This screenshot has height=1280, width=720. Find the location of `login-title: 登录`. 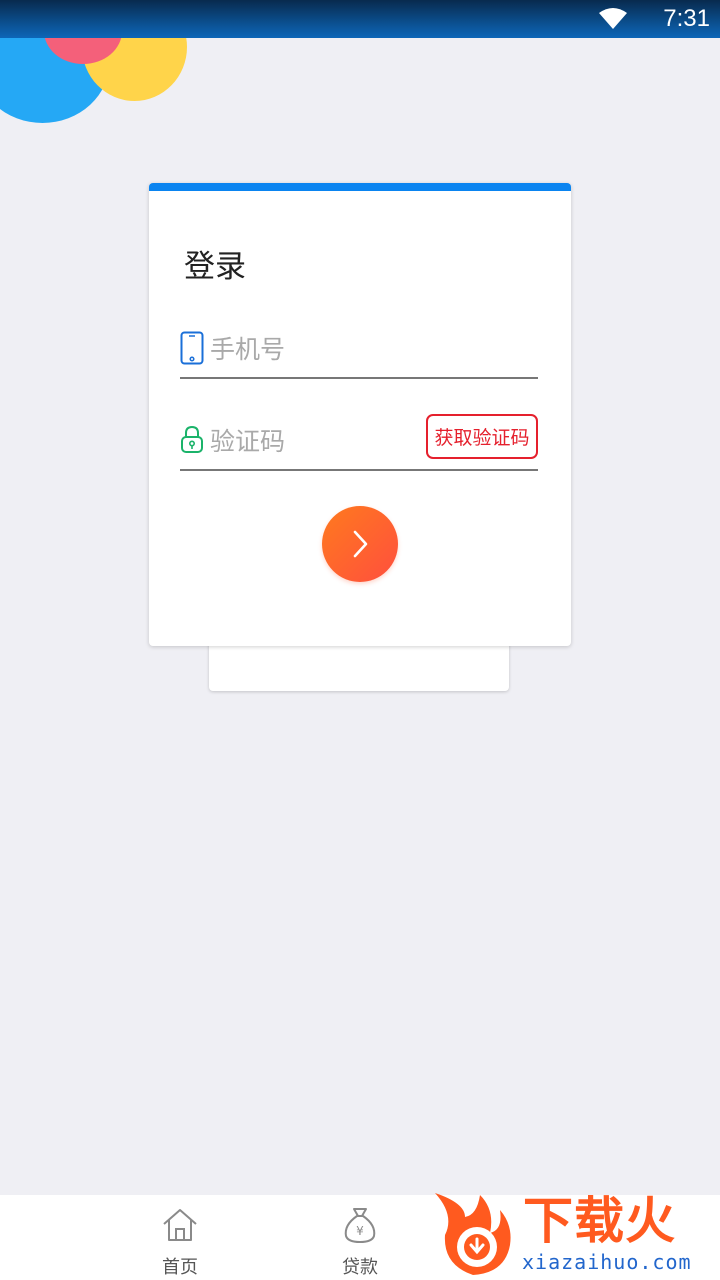

login-title: 登录 is located at coordinates (215, 267).